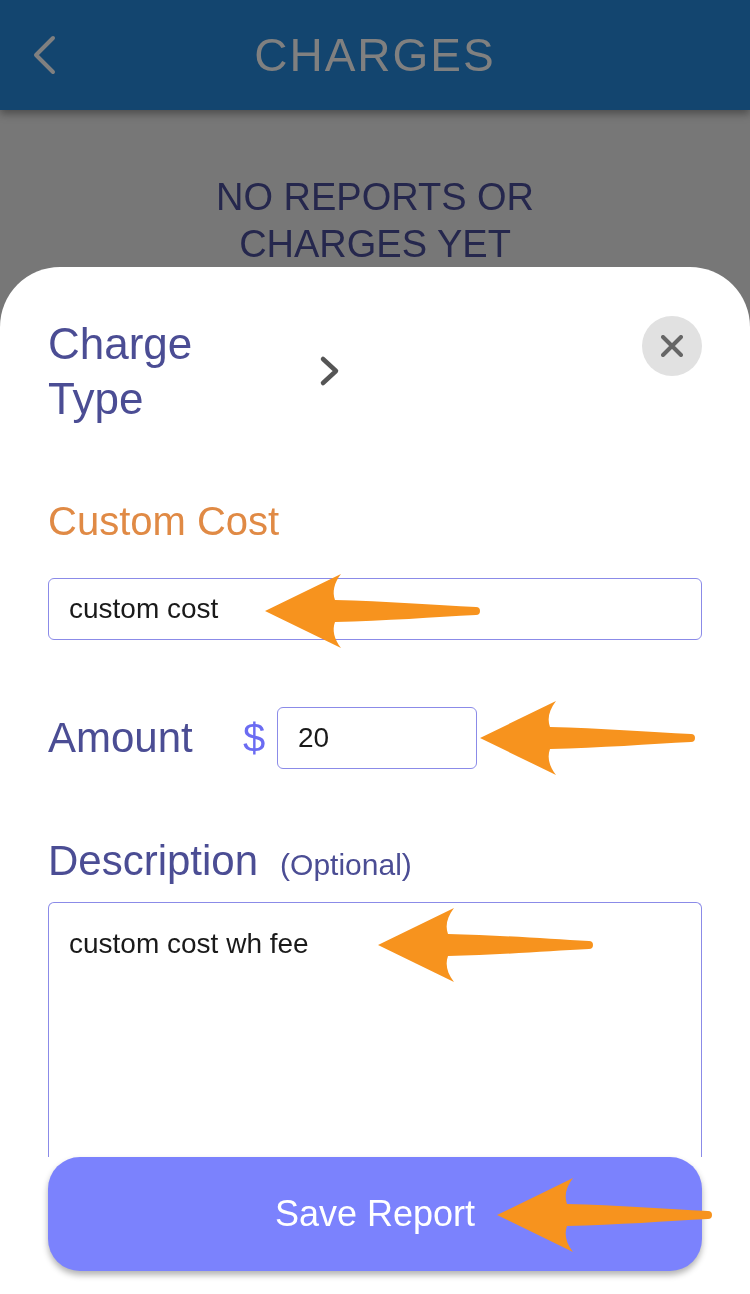 The height and width of the screenshot is (1294, 750). Describe the element at coordinates (148, 371) in the screenshot. I see `charge-type-label: Charge Type` at that location.